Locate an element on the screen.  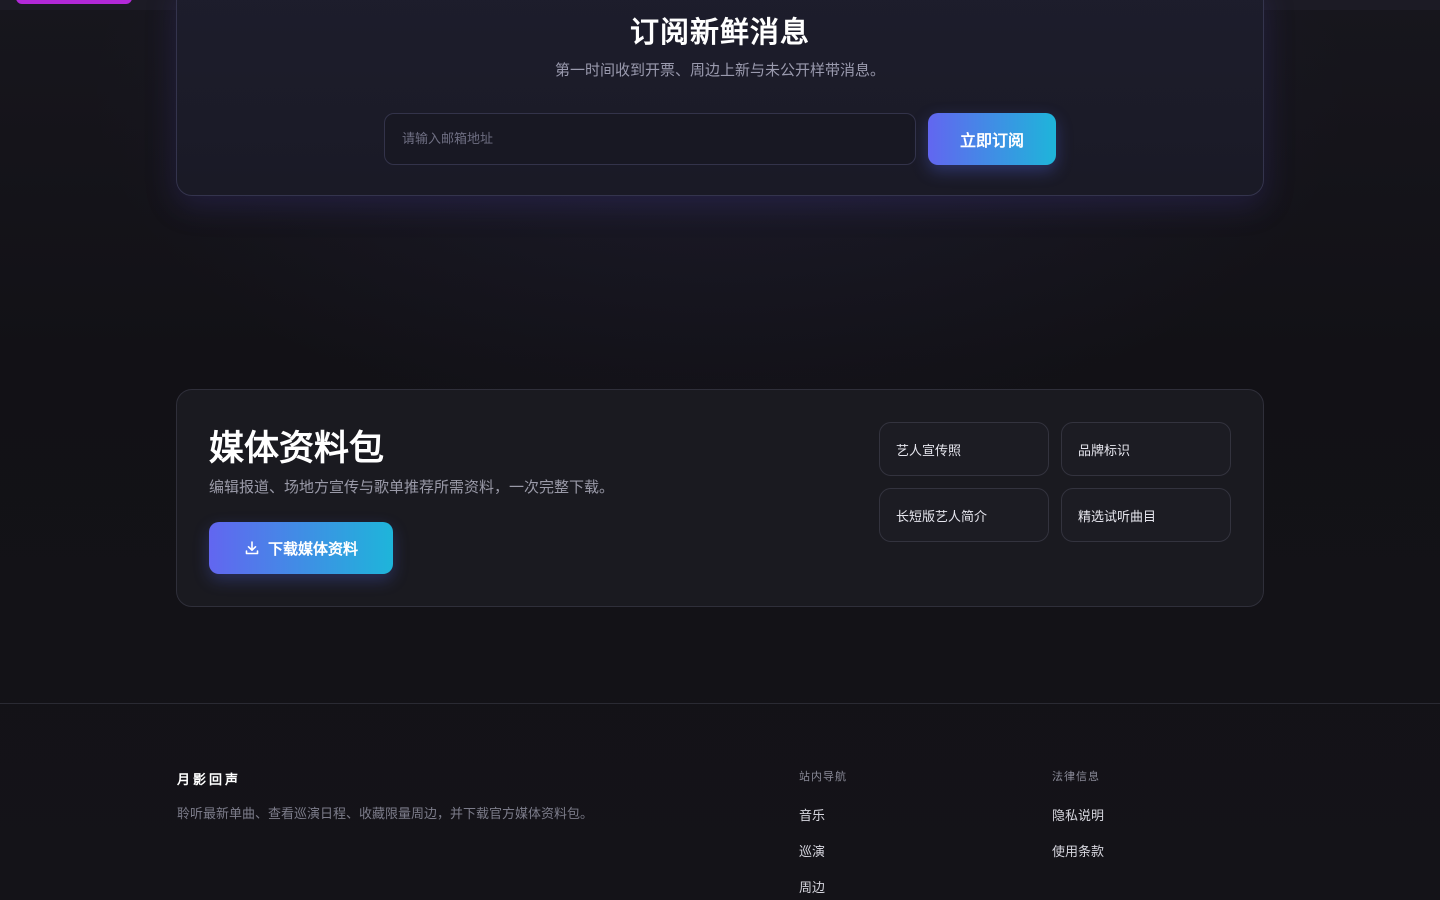
media-kit-title: 媒体资料包 is located at coordinates (297, 449).